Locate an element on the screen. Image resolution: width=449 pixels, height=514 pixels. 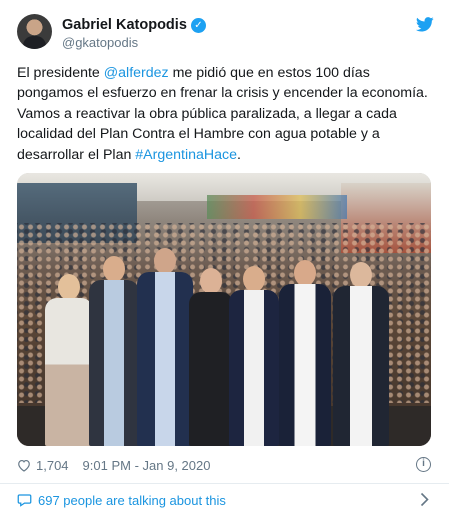
tweet-header: Gabriel Katopodis ✓ @gkatopodis is located at coordinates (225, 34).